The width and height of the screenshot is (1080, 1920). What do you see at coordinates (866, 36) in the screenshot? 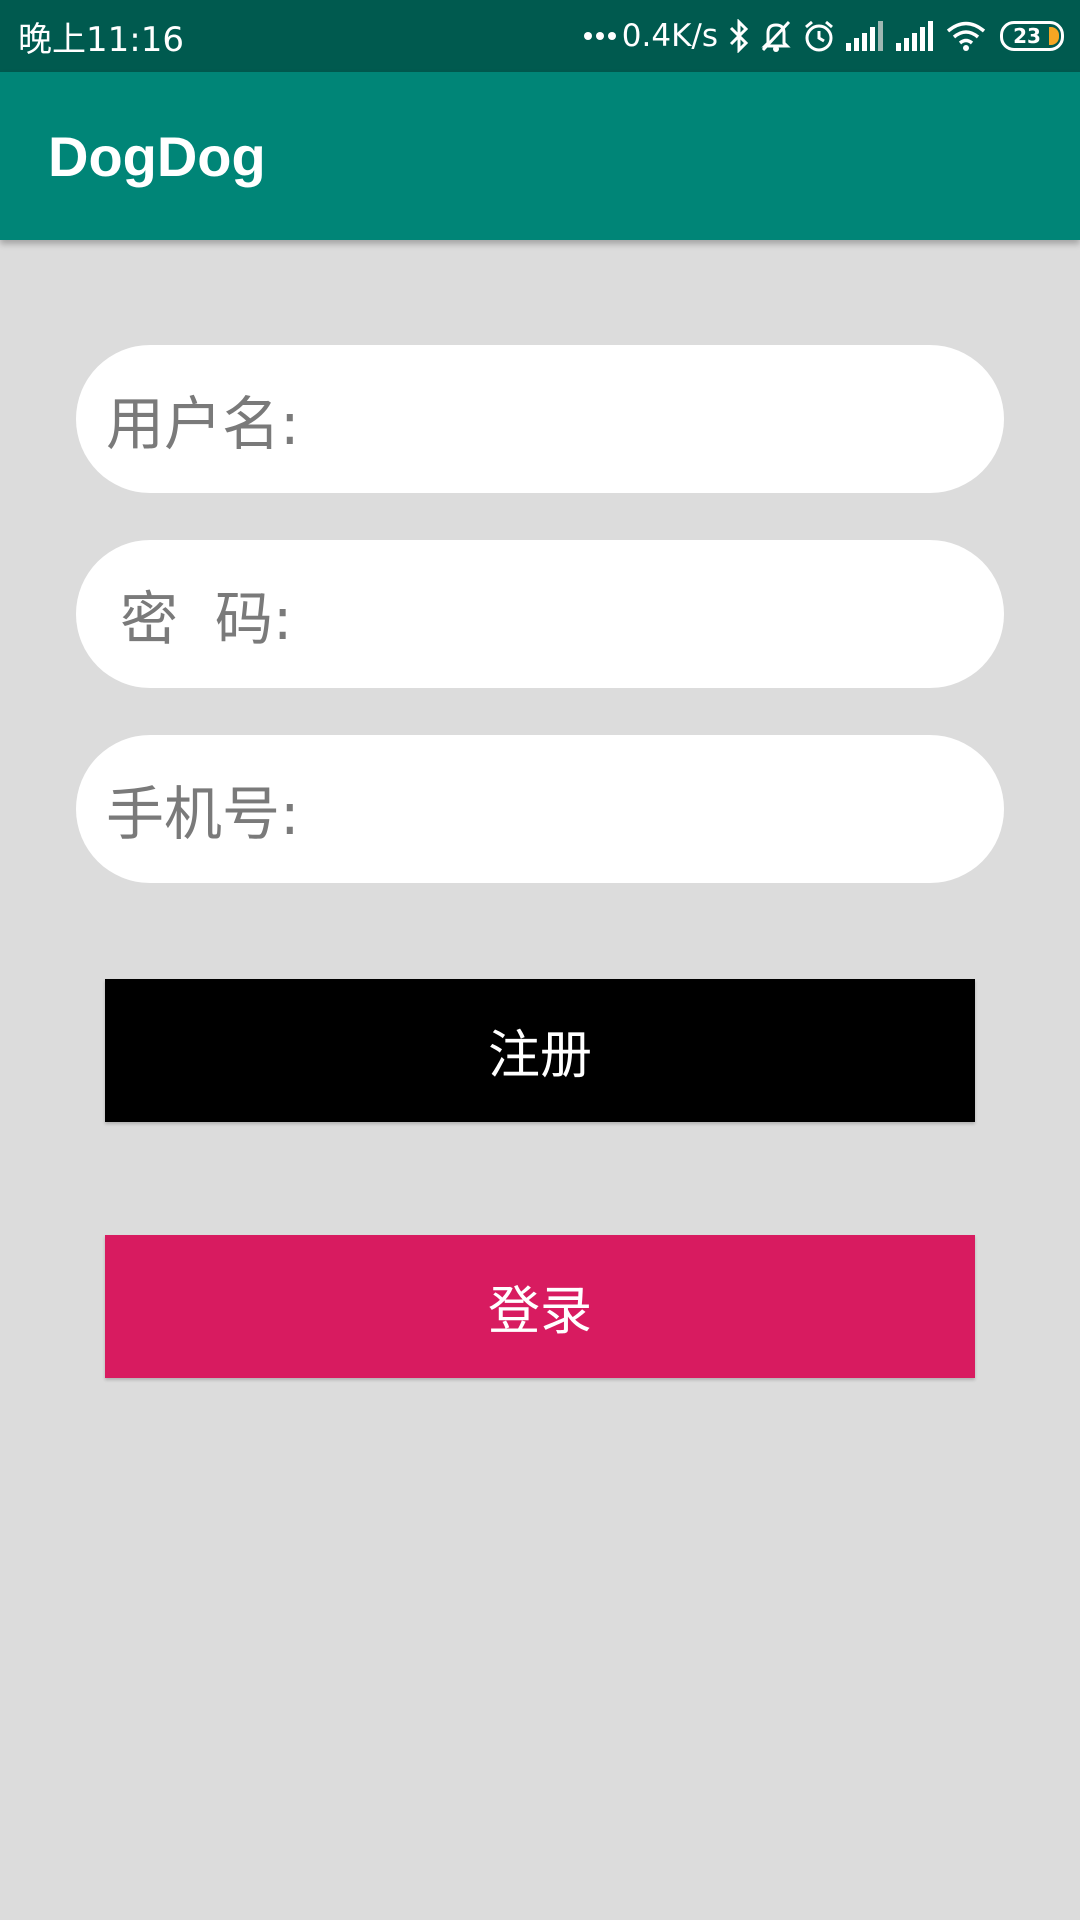
I see `signal-icon` at bounding box center [866, 36].